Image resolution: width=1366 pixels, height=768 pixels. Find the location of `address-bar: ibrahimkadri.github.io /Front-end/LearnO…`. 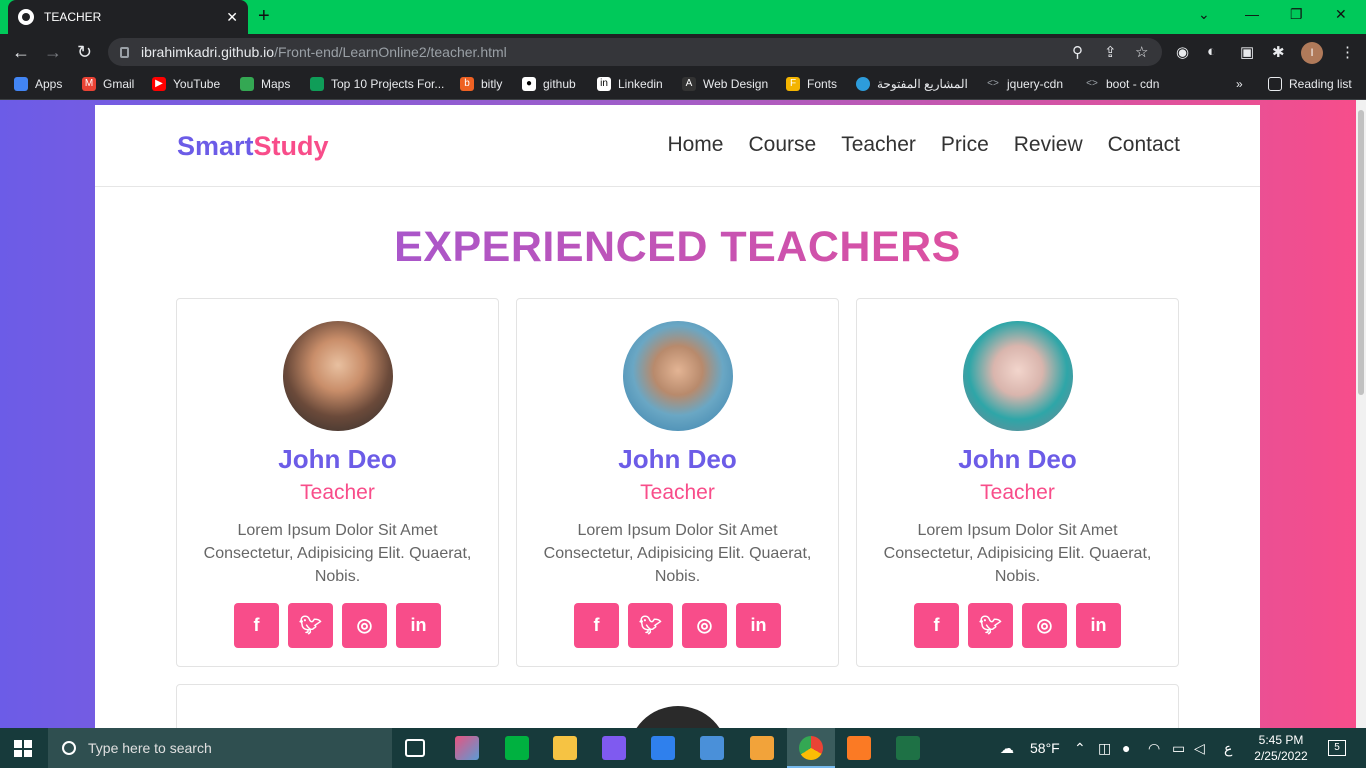

address-bar: ibrahimkadri.github.io /Front-end/LearnO… is located at coordinates (635, 52).